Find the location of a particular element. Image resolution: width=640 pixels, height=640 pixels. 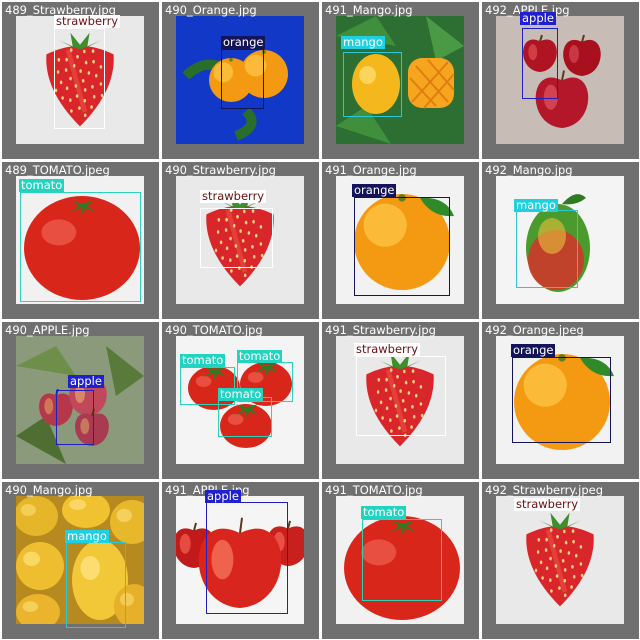

result-tile: 490_Orange.jpgorange is located at coordinates (240, 80).